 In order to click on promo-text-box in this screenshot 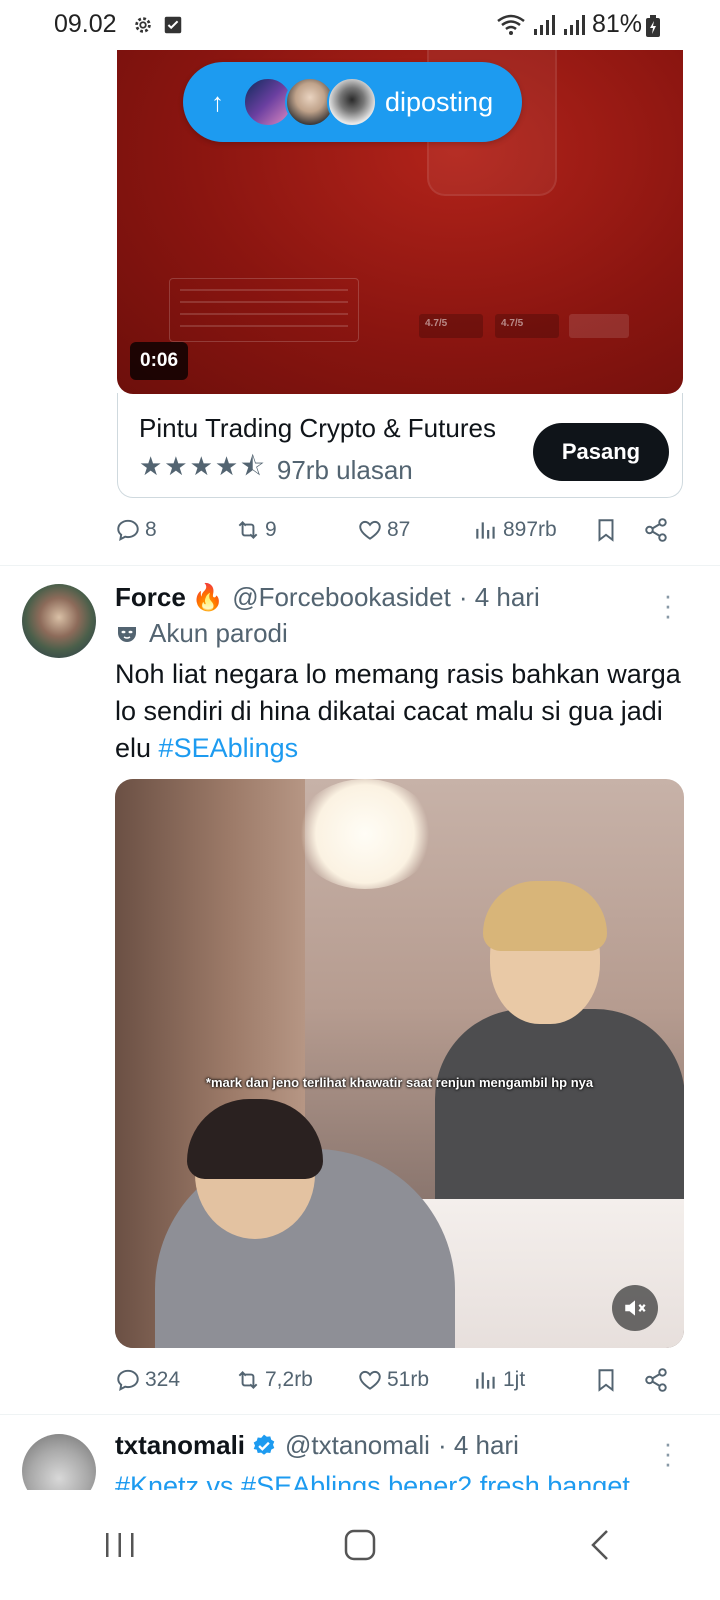, I will do `click(264, 310)`.